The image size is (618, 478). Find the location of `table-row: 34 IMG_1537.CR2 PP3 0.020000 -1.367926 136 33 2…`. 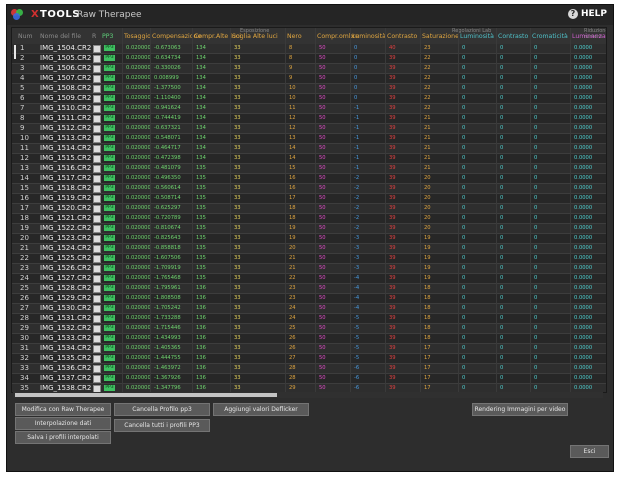

table-row: 34 IMG_1537.CR2 PP3 0.020000 -1.367926 136 33 2… is located at coordinates (309, 379).